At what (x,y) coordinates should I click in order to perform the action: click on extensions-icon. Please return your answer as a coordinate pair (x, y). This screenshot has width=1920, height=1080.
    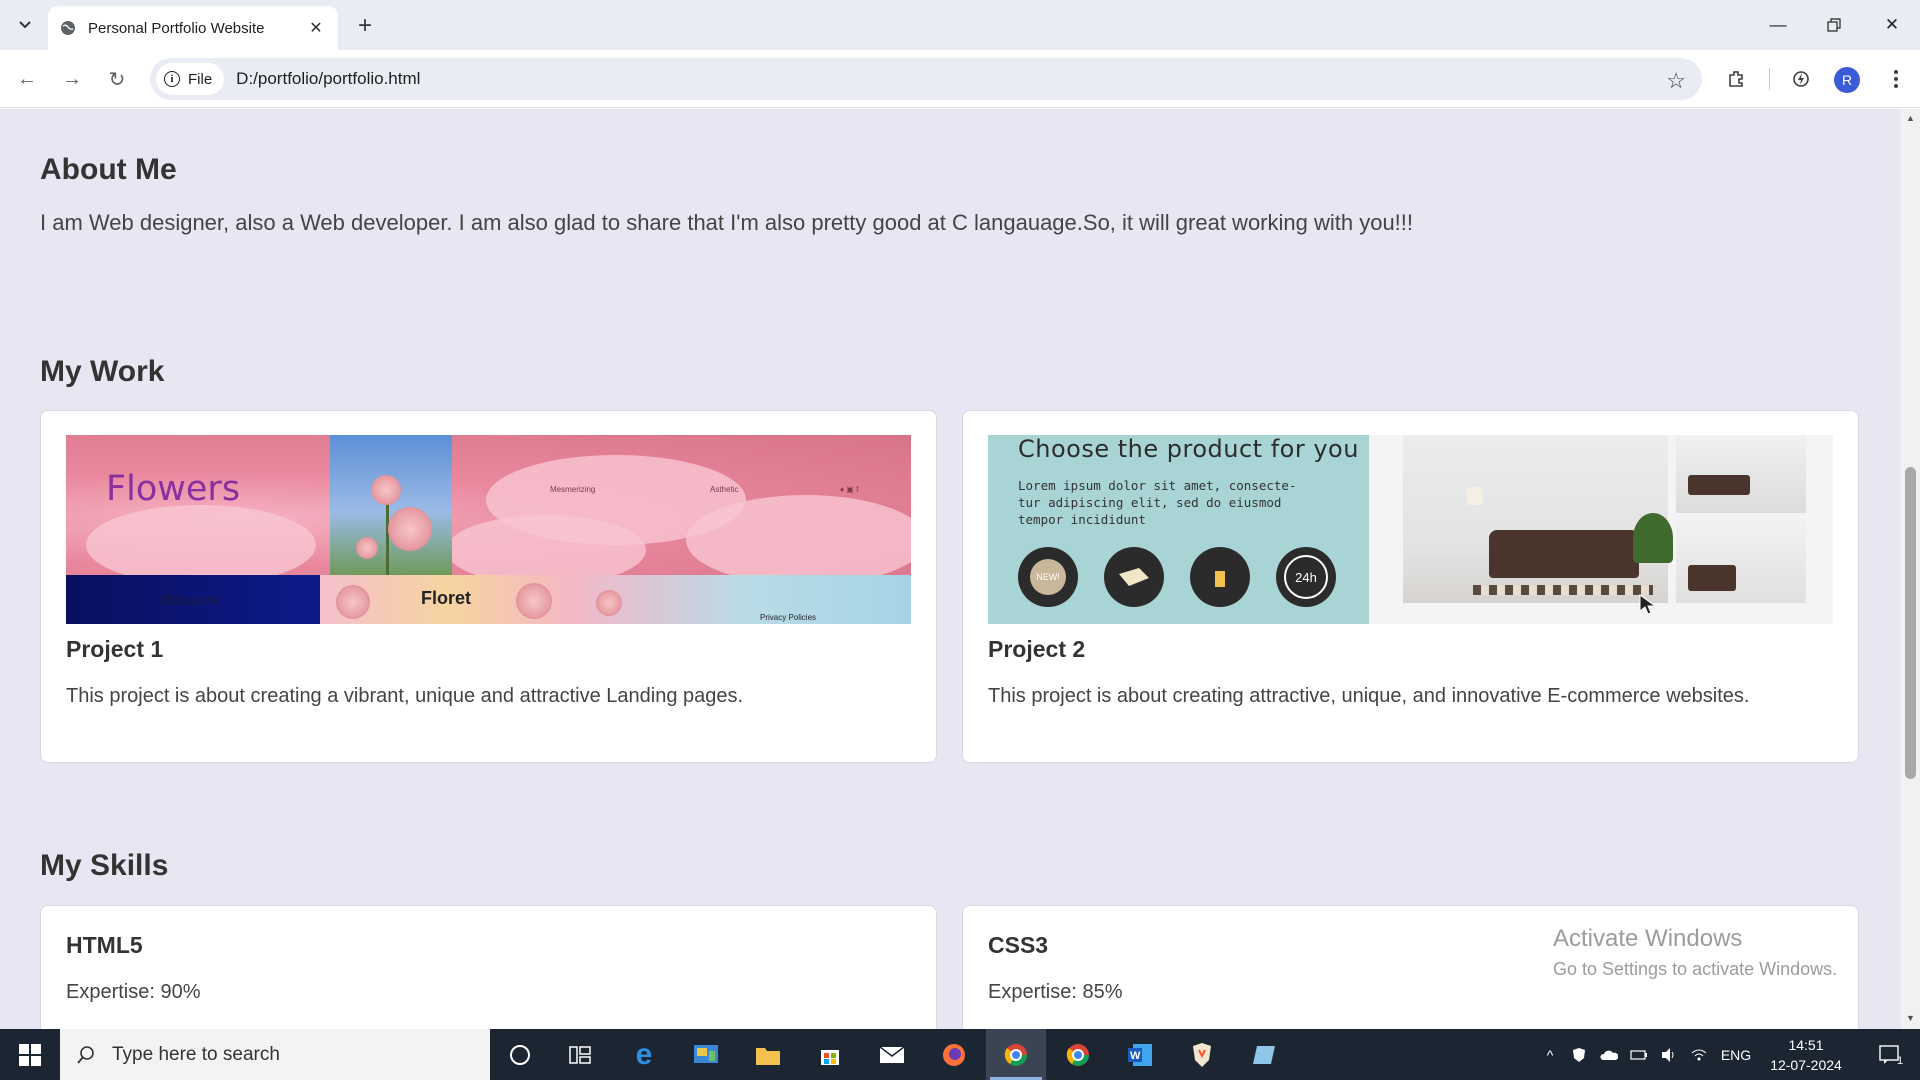
    Looking at the image, I should click on (1736, 79).